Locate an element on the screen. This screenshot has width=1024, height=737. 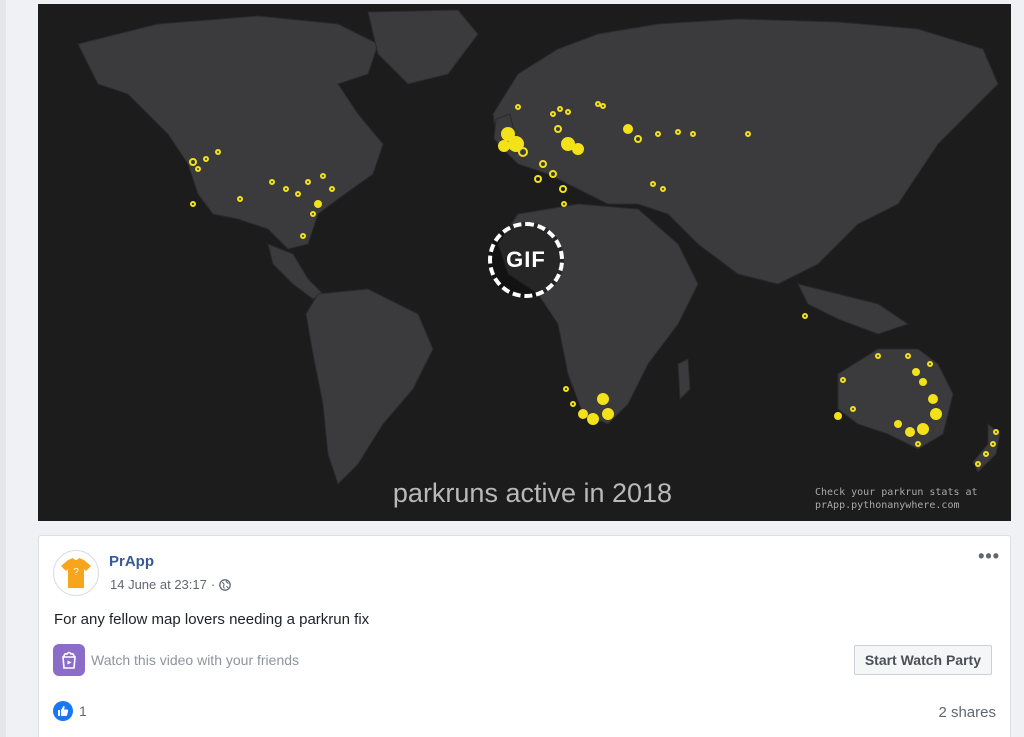
like-icon is located at coordinates (63, 711).